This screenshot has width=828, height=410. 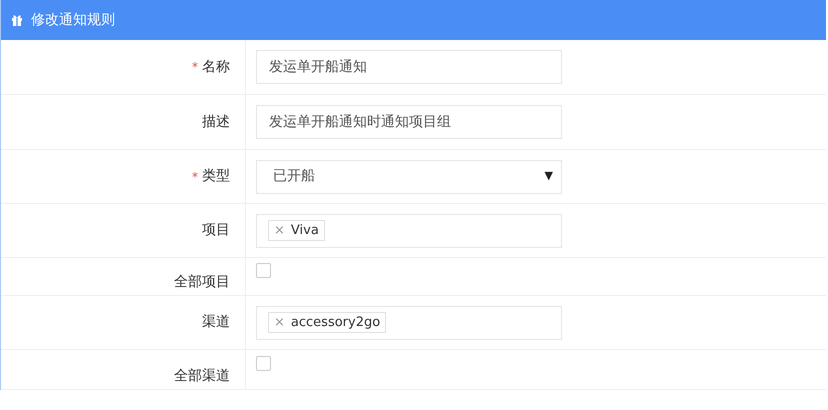 What do you see at coordinates (296, 231) in the screenshot?
I see `tag: × Viva` at bounding box center [296, 231].